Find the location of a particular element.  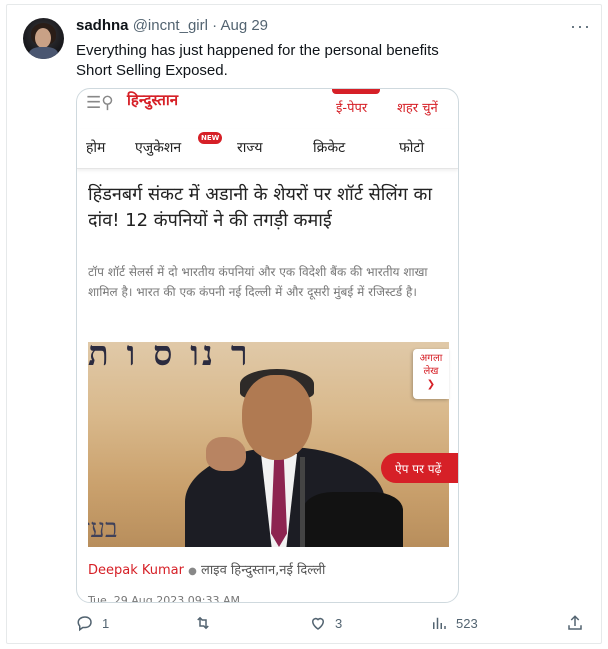

nav-item-education: एजुकेशन is located at coordinates (158, 148).